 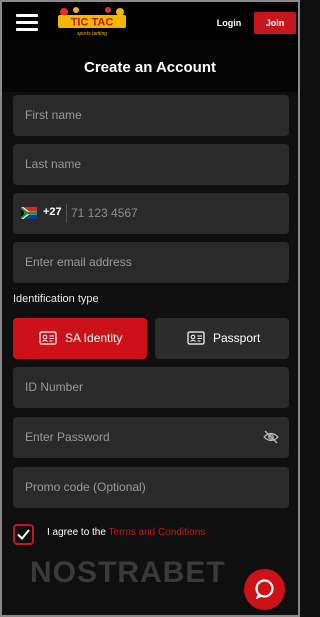 I want to click on email-field: Enter email address, so click(x=151, y=262).